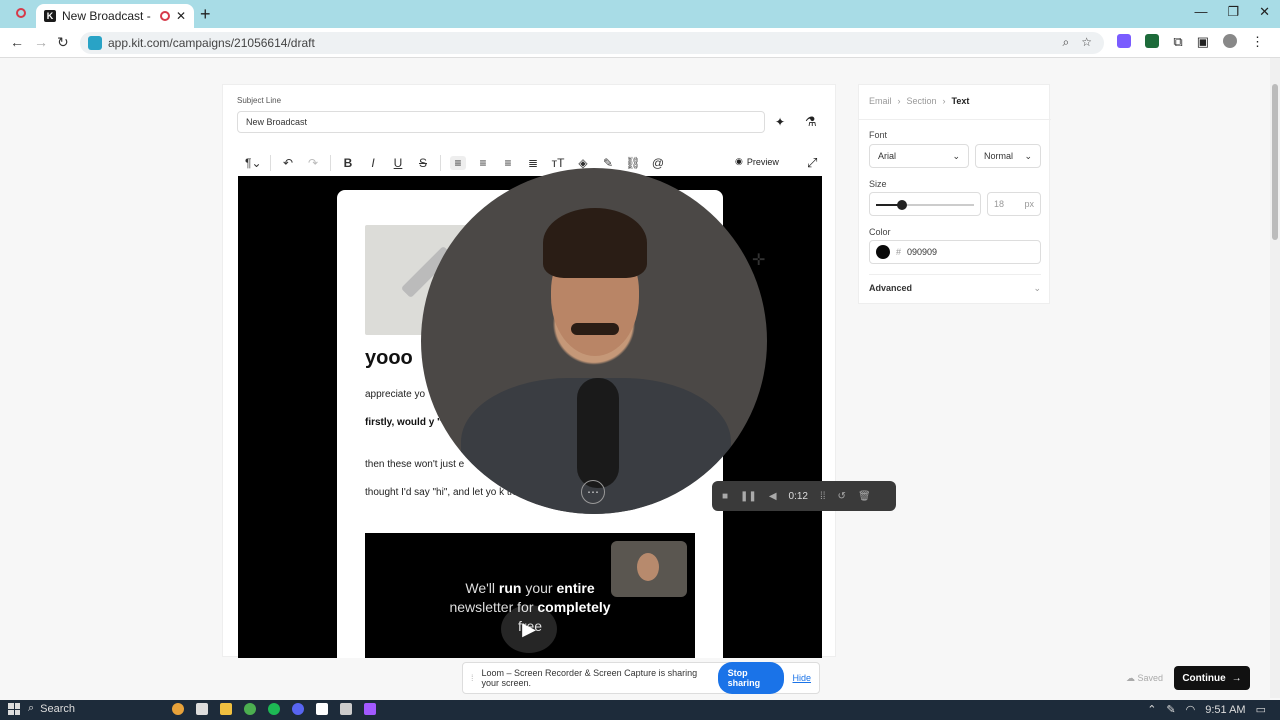  I want to click on align-center-icon: ≡, so click(483, 163).